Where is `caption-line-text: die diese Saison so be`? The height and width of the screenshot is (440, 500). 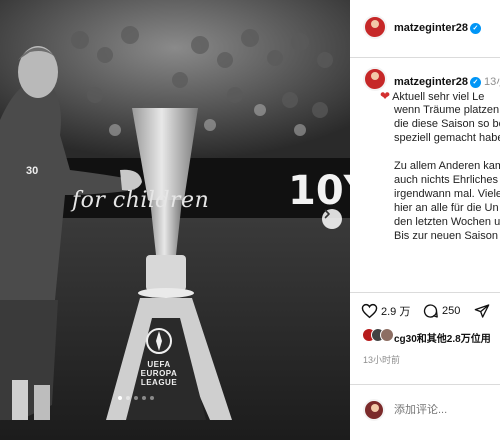 caption-line-text: die diese Saison so be is located at coordinates (447, 124).